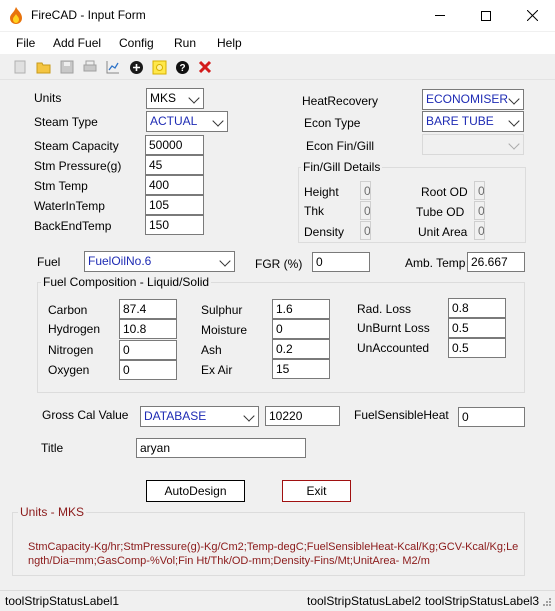 Image resolution: width=555 pixels, height=611 pixels. Describe the element at coordinates (365, 230) in the screenshot. I see `density-input: 0` at that location.